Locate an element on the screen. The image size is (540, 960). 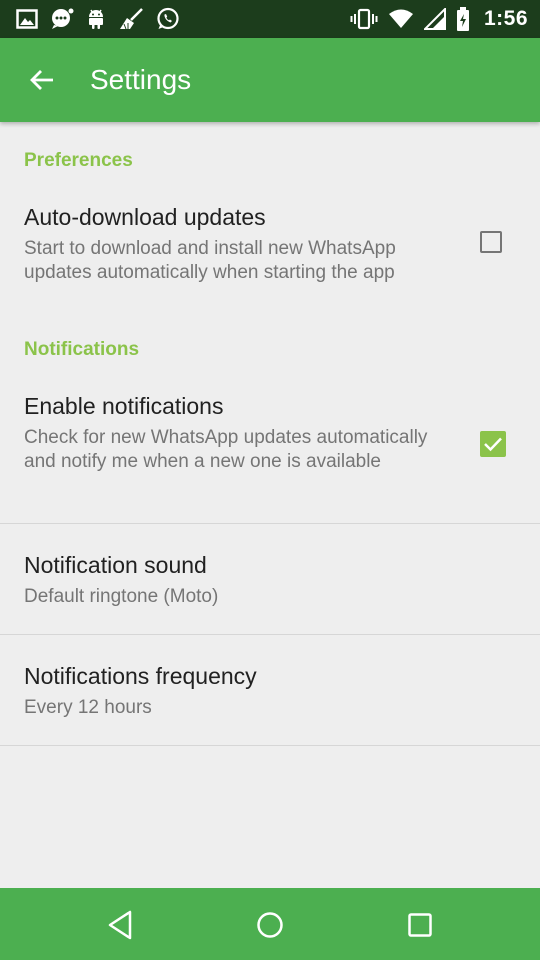
enable-notifications-checkbox is located at coordinates (493, 444).